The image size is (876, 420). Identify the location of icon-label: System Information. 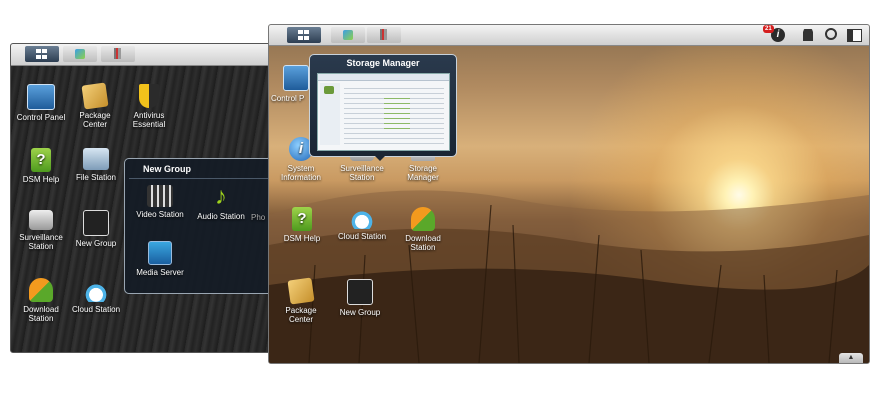
(301, 173).